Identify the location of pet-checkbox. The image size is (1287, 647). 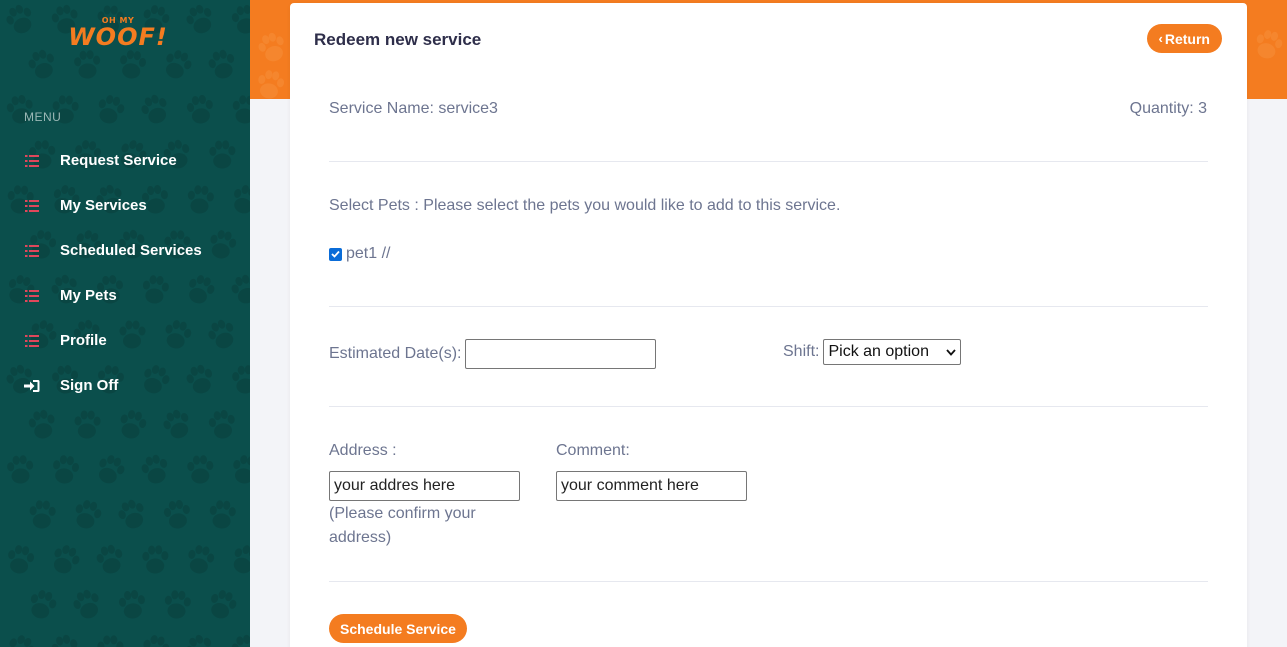
(335, 254).